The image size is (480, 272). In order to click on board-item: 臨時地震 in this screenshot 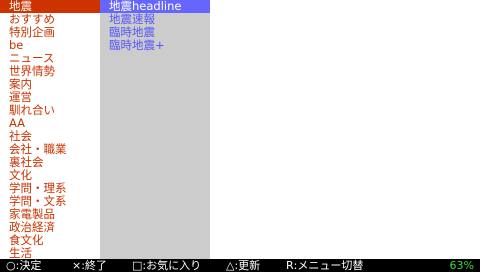, I will do `click(155, 32)`.